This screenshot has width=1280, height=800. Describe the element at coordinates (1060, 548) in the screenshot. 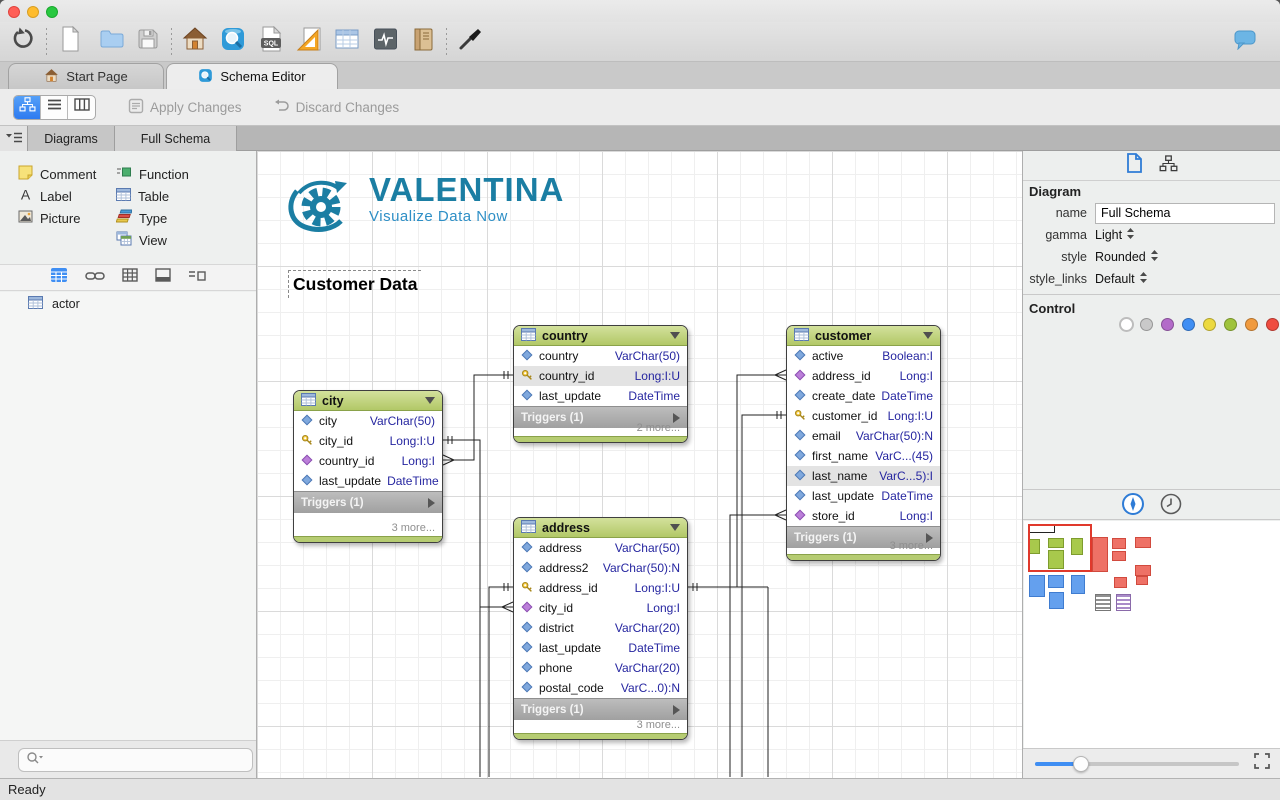

I see `minimap-viewport` at that location.